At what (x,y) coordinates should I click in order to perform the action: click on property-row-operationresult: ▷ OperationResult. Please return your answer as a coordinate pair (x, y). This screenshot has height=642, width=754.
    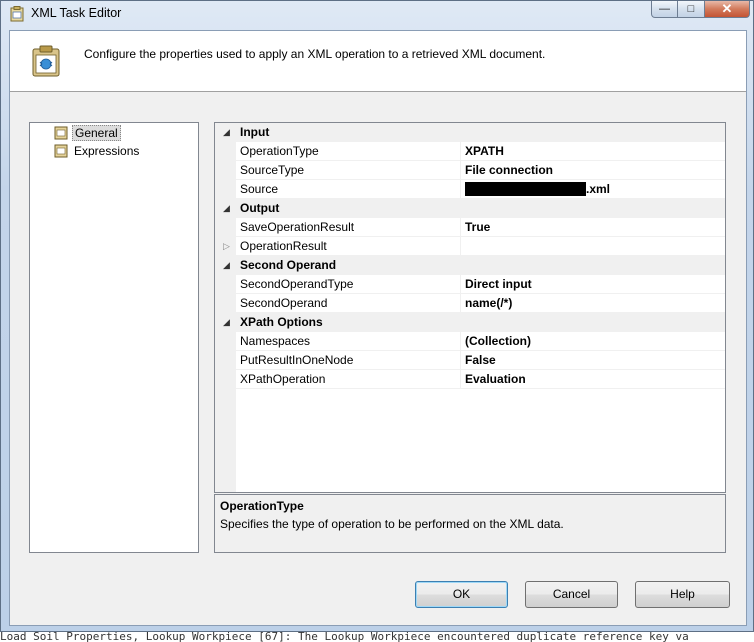
    Looking at the image, I should click on (470, 246).